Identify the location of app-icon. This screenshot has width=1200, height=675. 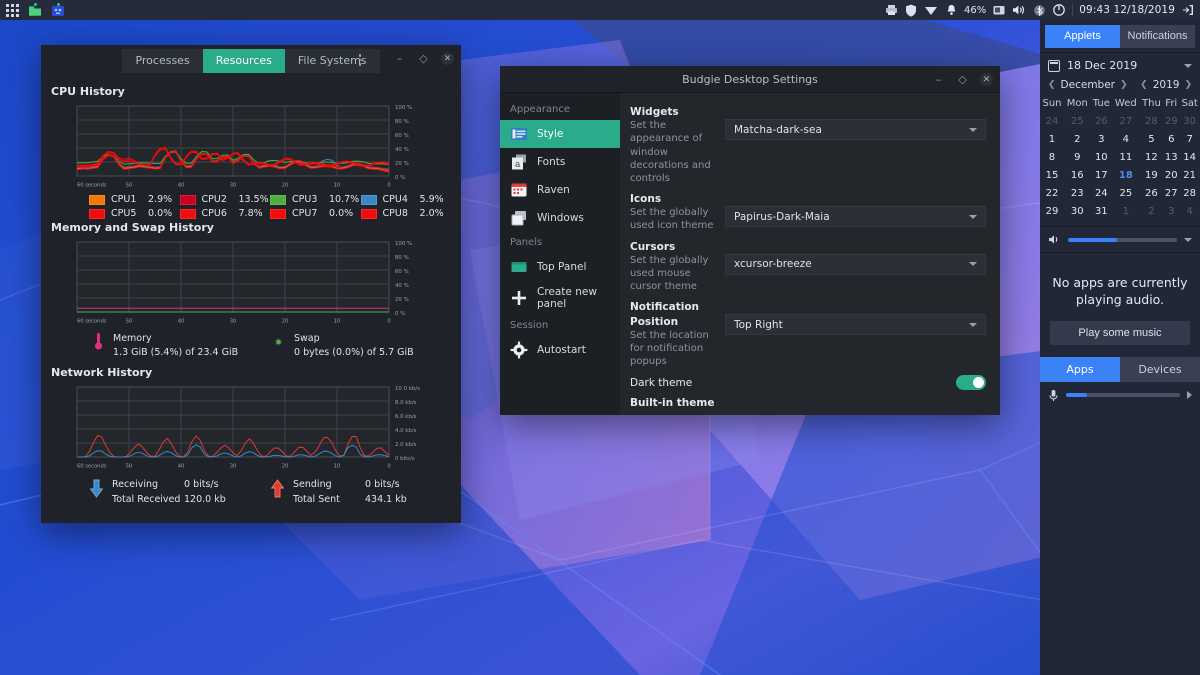
(58, 10).